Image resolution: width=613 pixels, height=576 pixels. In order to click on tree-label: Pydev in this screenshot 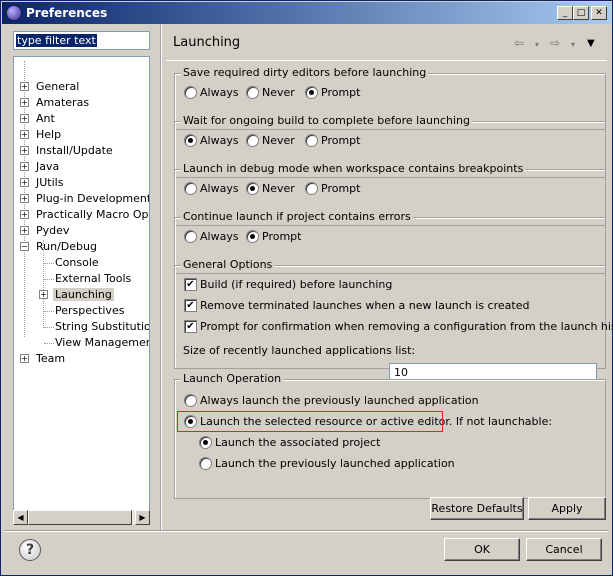, I will do `click(53, 230)`.